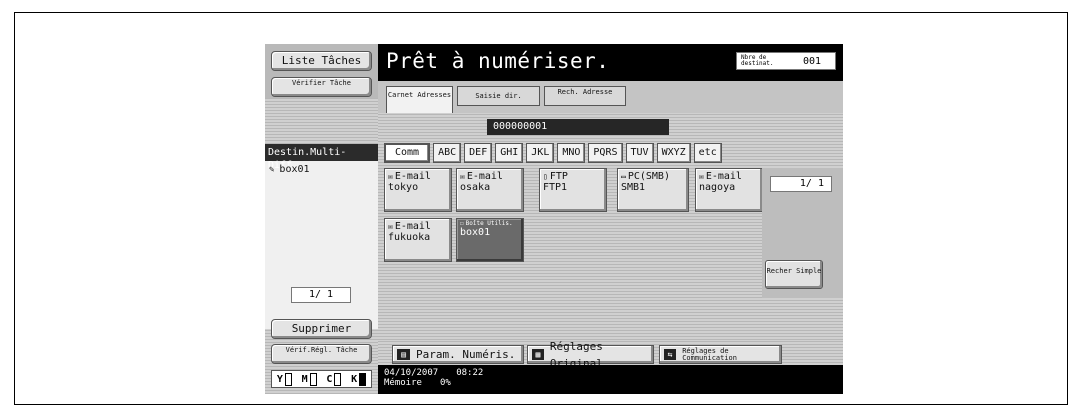 The image size is (1083, 416). I want to click on tab-direct-input-label: Saisie dir., so click(498, 96).